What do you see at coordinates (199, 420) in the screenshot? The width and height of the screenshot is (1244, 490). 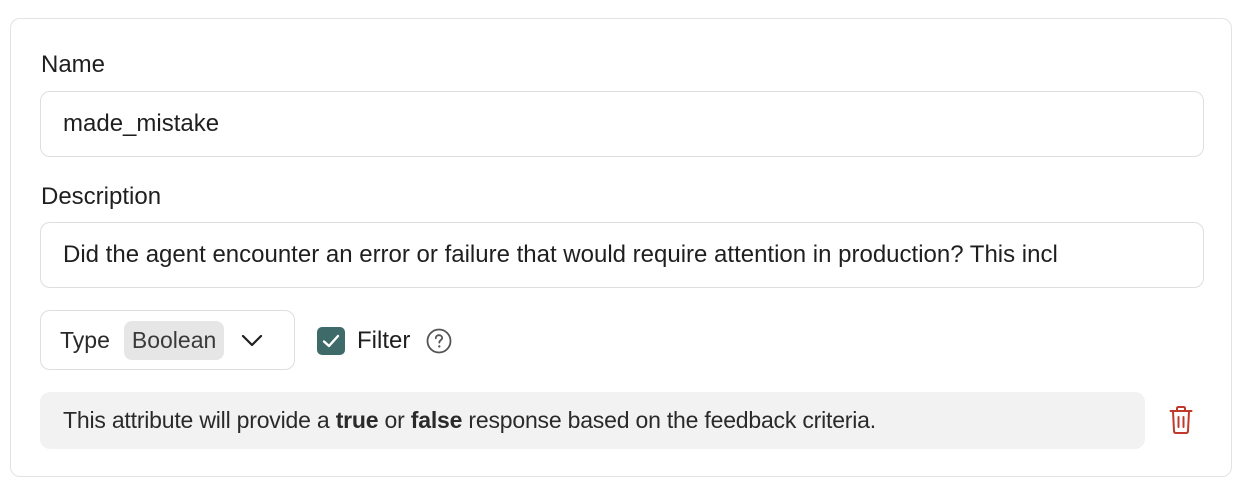 I see `info-prefix: This attribute will provide a` at bounding box center [199, 420].